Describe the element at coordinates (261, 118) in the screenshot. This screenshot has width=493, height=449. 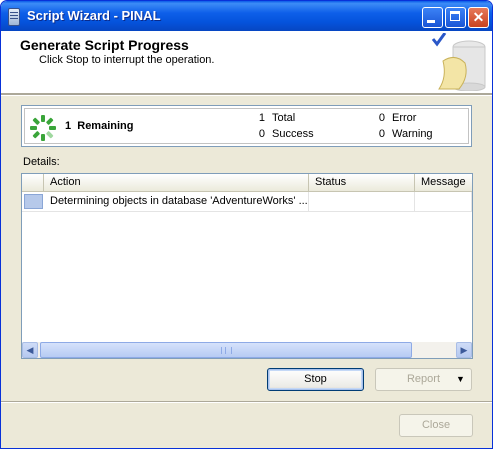
I see `total-count: 1` at that location.